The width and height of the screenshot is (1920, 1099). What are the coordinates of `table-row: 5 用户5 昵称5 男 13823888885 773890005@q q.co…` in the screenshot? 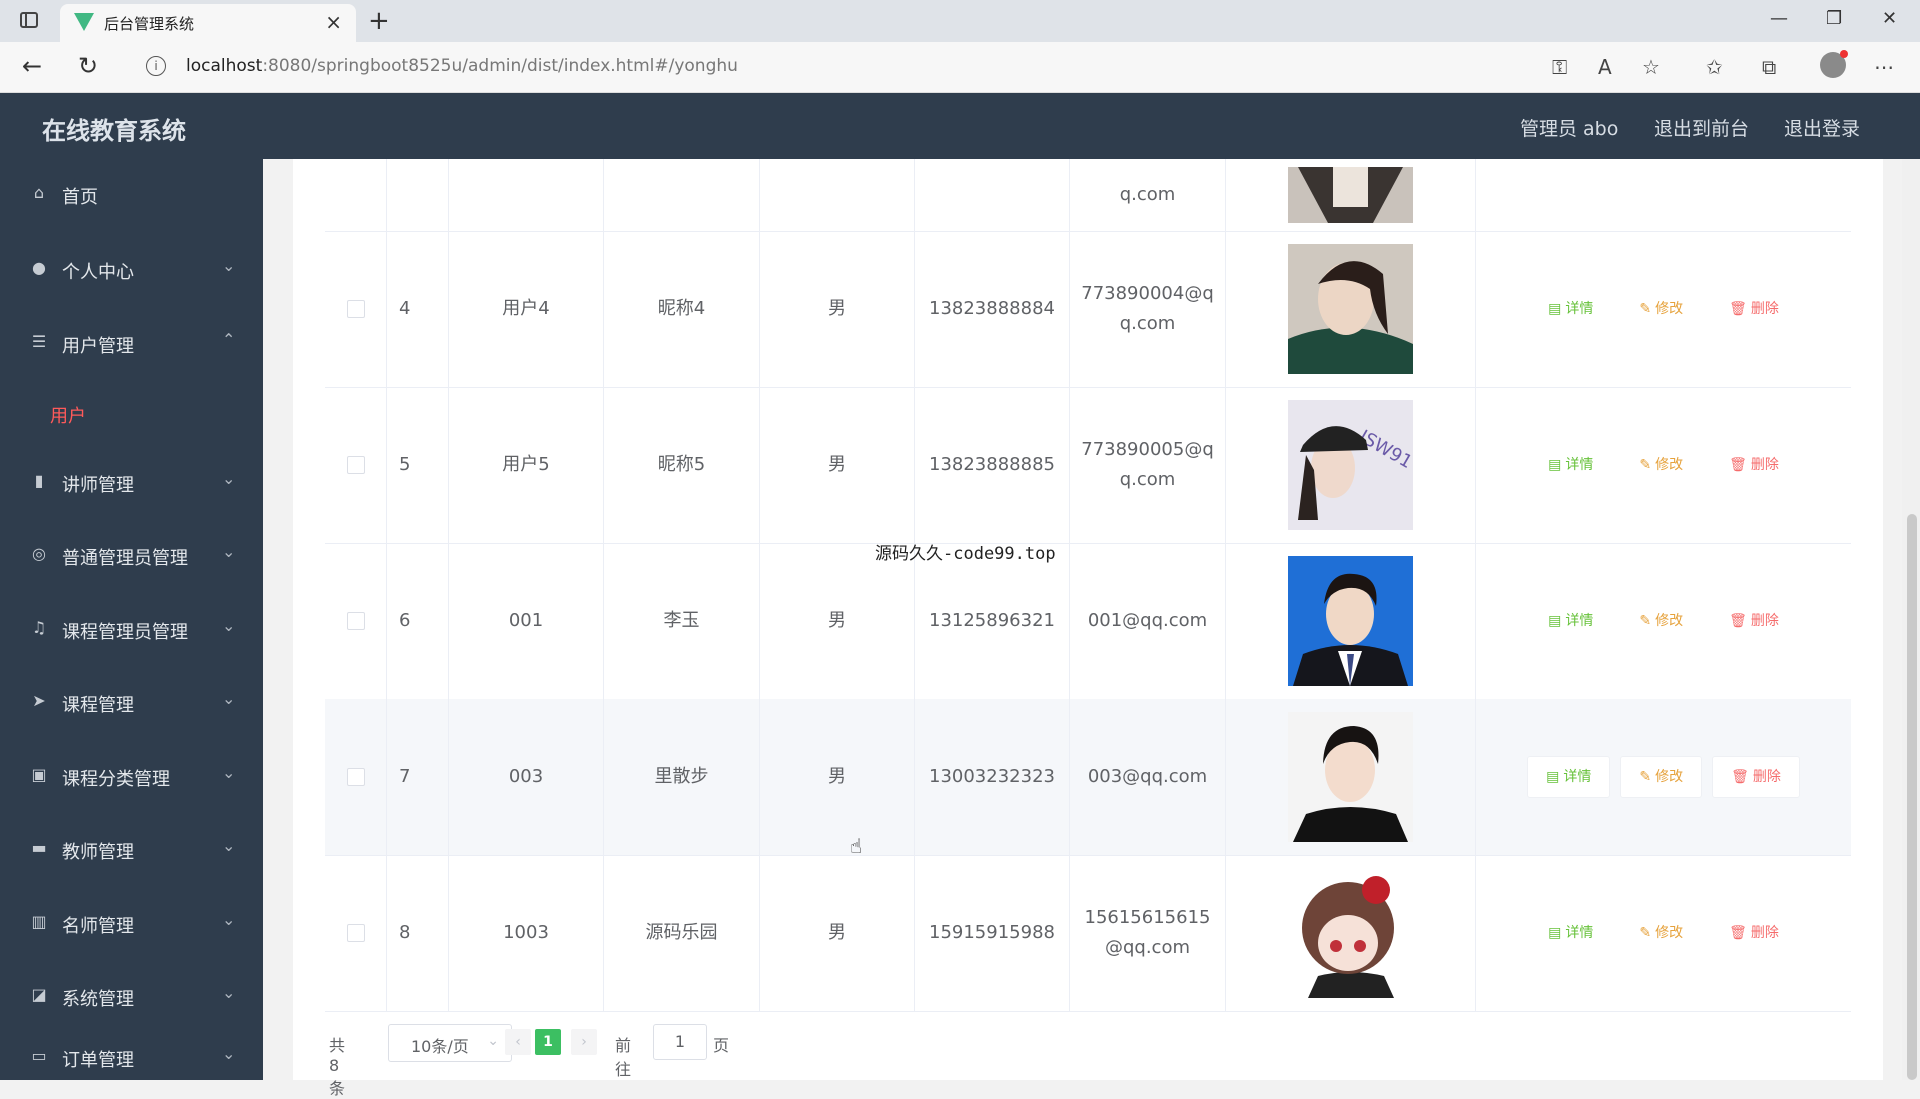 It's located at (1088, 465).